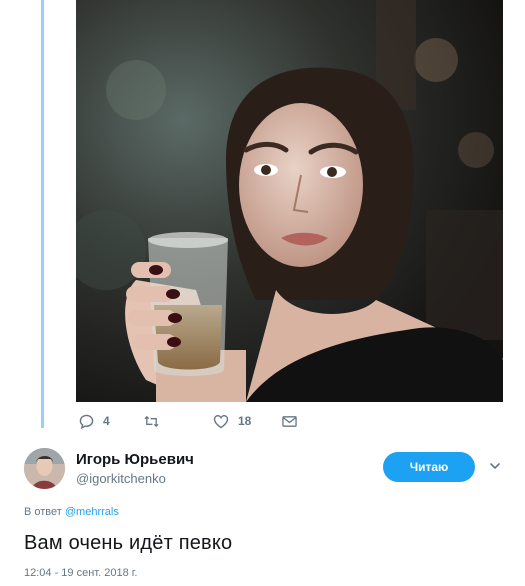 Image resolution: width=525 pixels, height=586 pixels. Describe the element at coordinates (232, 421) in the screenshot. I see `like-button: 18` at that location.